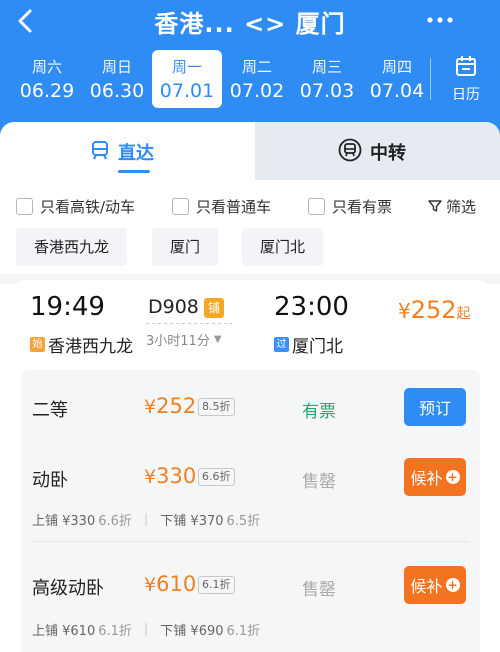 This screenshot has width=500, height=652. What do you see at coordinates (176, 584) in the screenshot?
I see `seat-price-value: 610` at bounding box center [176, 584].